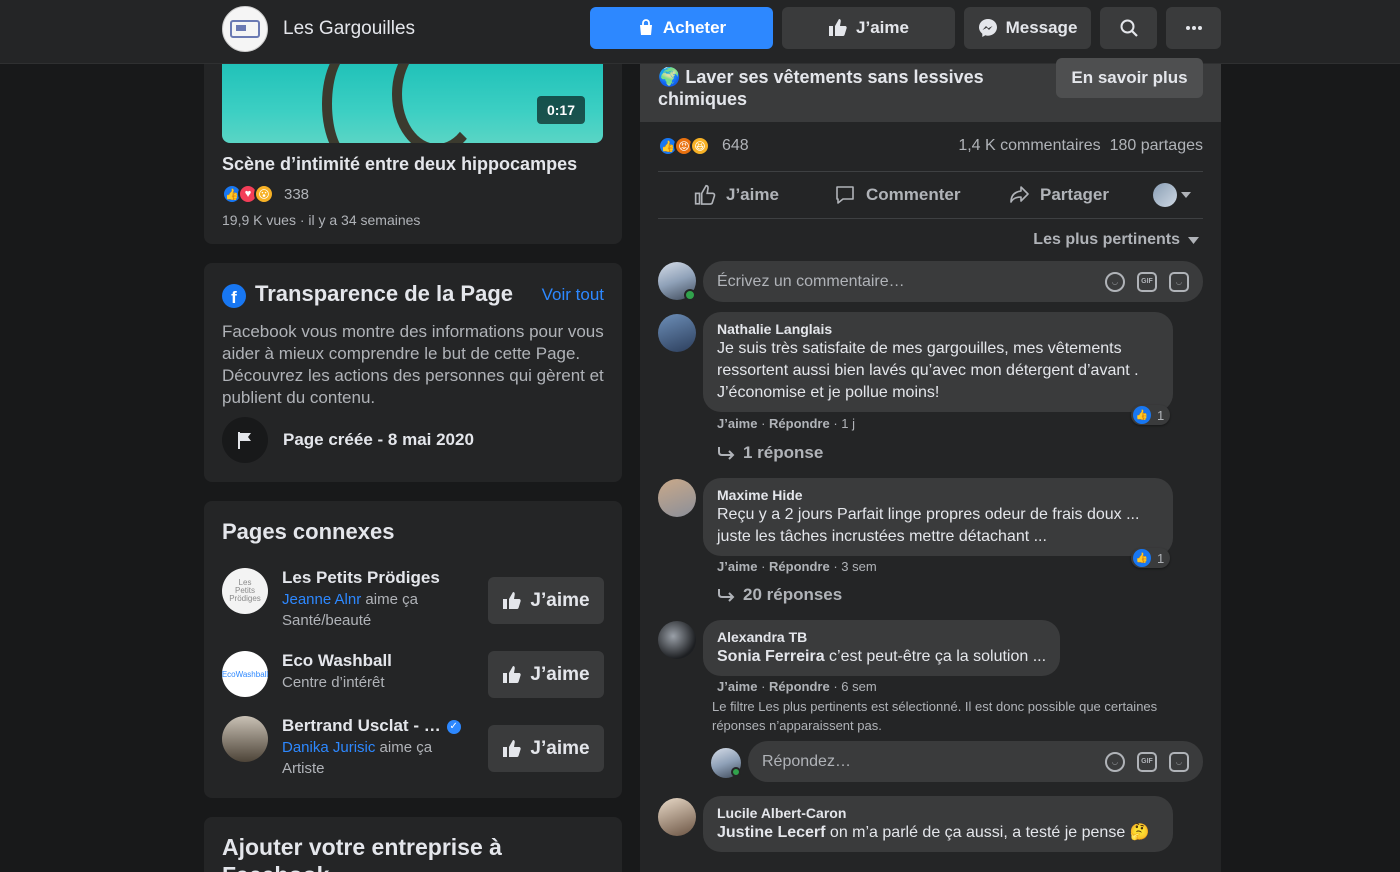  I want to click on video-title: Scène d’intimité entre deux hippocampes, so click(412, 164).